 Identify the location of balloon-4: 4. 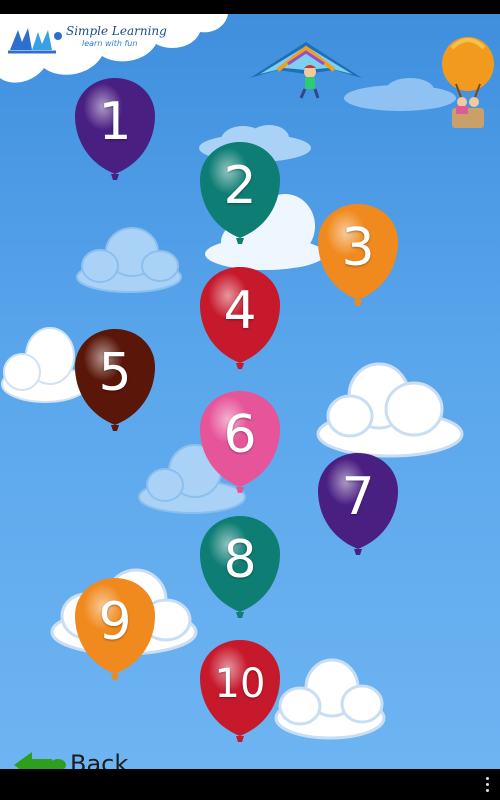
(243, 319).